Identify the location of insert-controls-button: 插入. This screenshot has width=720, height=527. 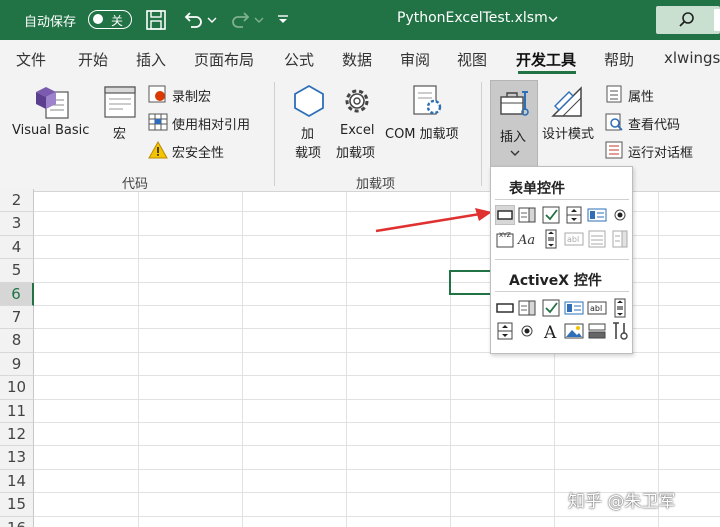
(514, 124).